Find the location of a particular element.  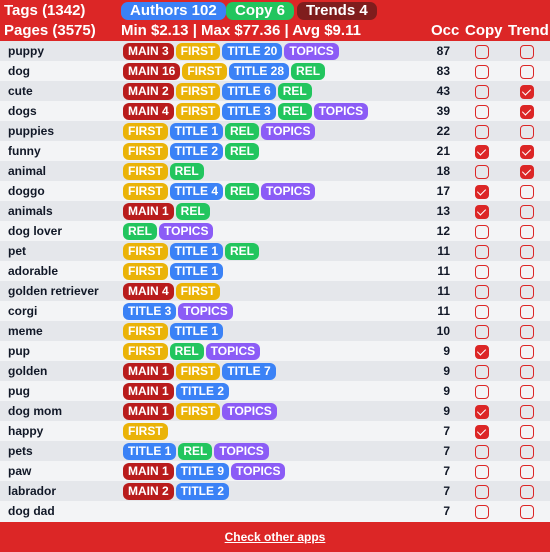

tag-name: golden retriever is located at coordinates (53, 291).